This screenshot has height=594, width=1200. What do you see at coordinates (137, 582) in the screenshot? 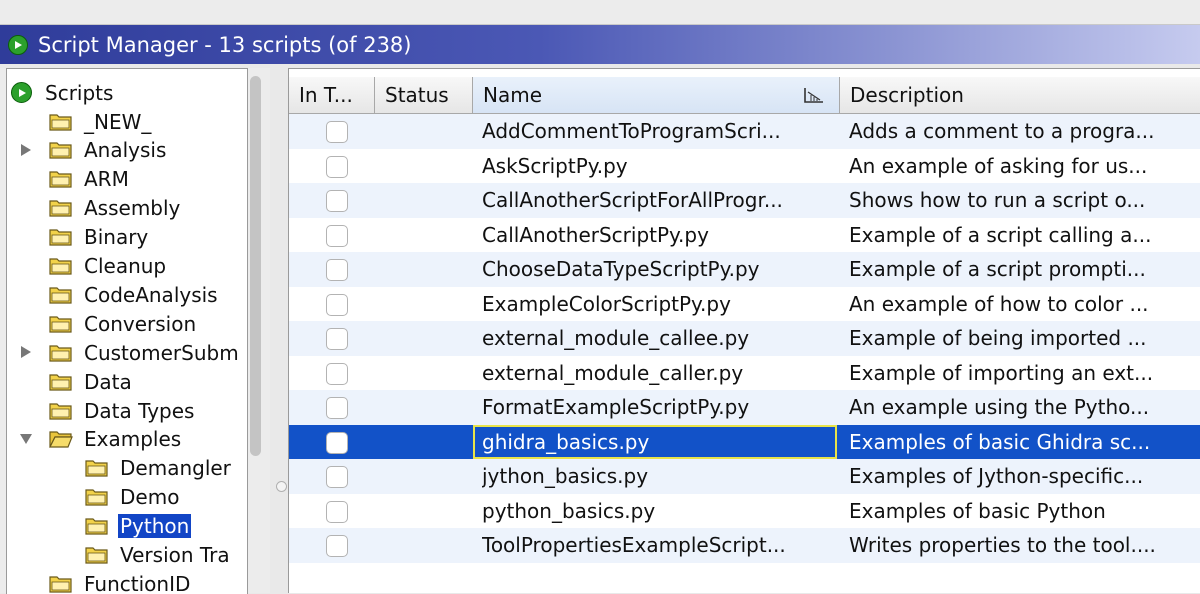
I see `tree-item-label: FunctionID` at bounding box center [137, 582].